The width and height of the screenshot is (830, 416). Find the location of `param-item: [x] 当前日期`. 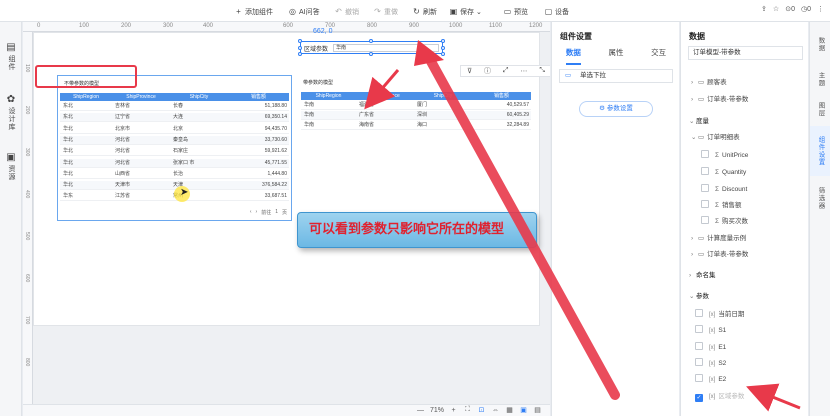

param-item: [x] 当前日期 is located at coordinates (719, 314).